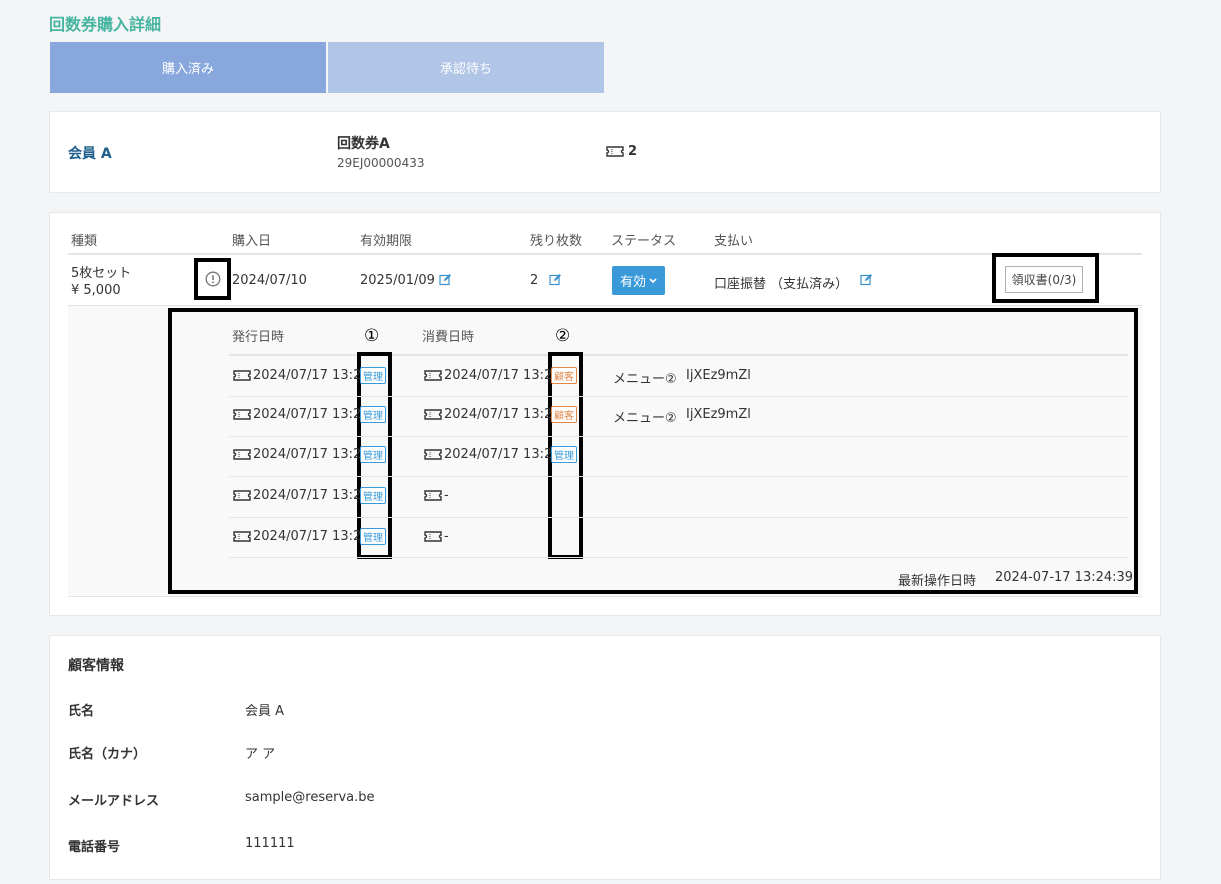  I want to click on member-name: 会員 A, so click(90, 153).